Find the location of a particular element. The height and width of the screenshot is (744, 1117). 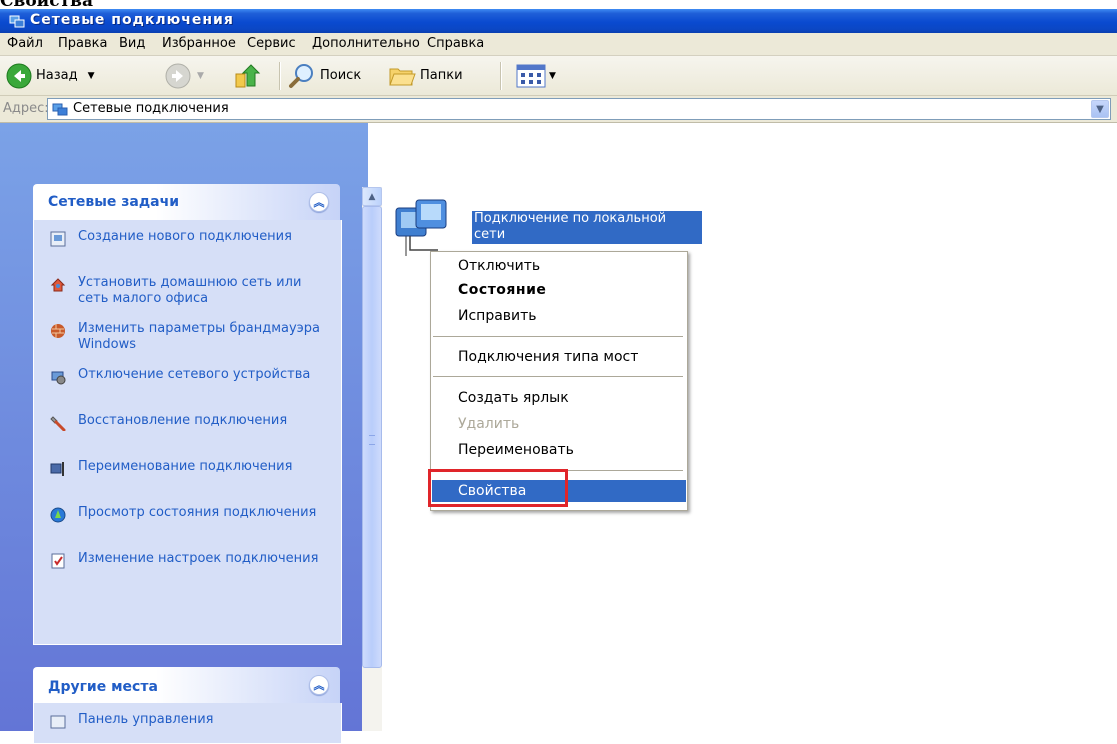

task-rename: Переименование подключения is located at coordinates (185, 468).